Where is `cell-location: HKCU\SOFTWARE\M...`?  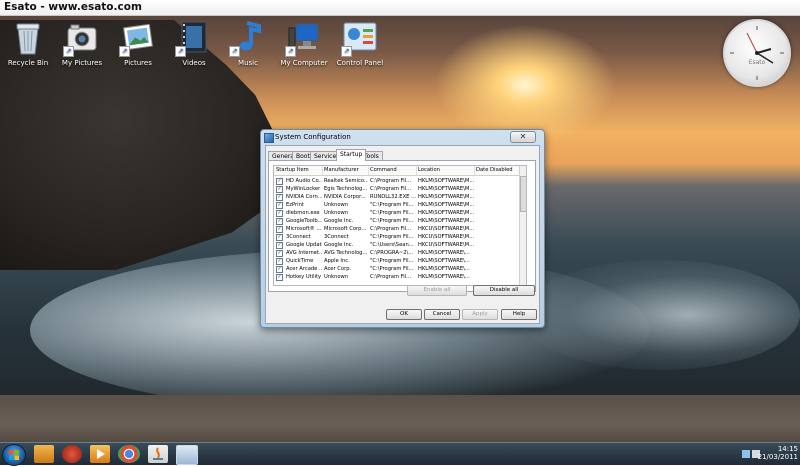 cell-location: HKCU\SOFTWARE\M... is located at coordinates (446, 245).